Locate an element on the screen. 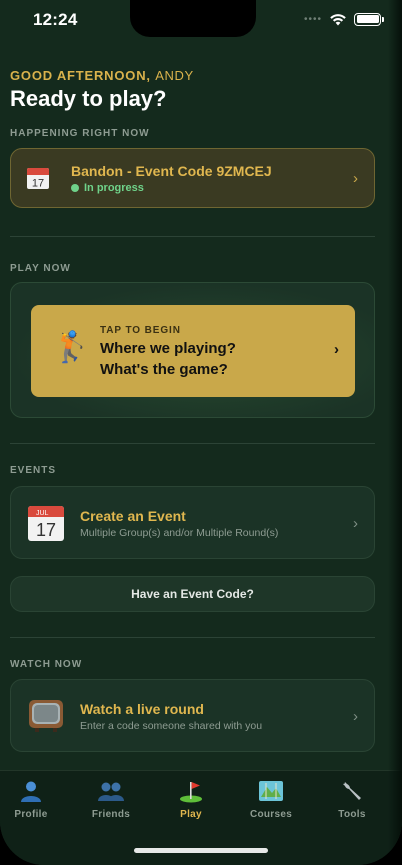 The height and width of the screenshot is (865, 402). greeting: GOOD AFTERNOON, ANDY is located at coordinates (102, 75).